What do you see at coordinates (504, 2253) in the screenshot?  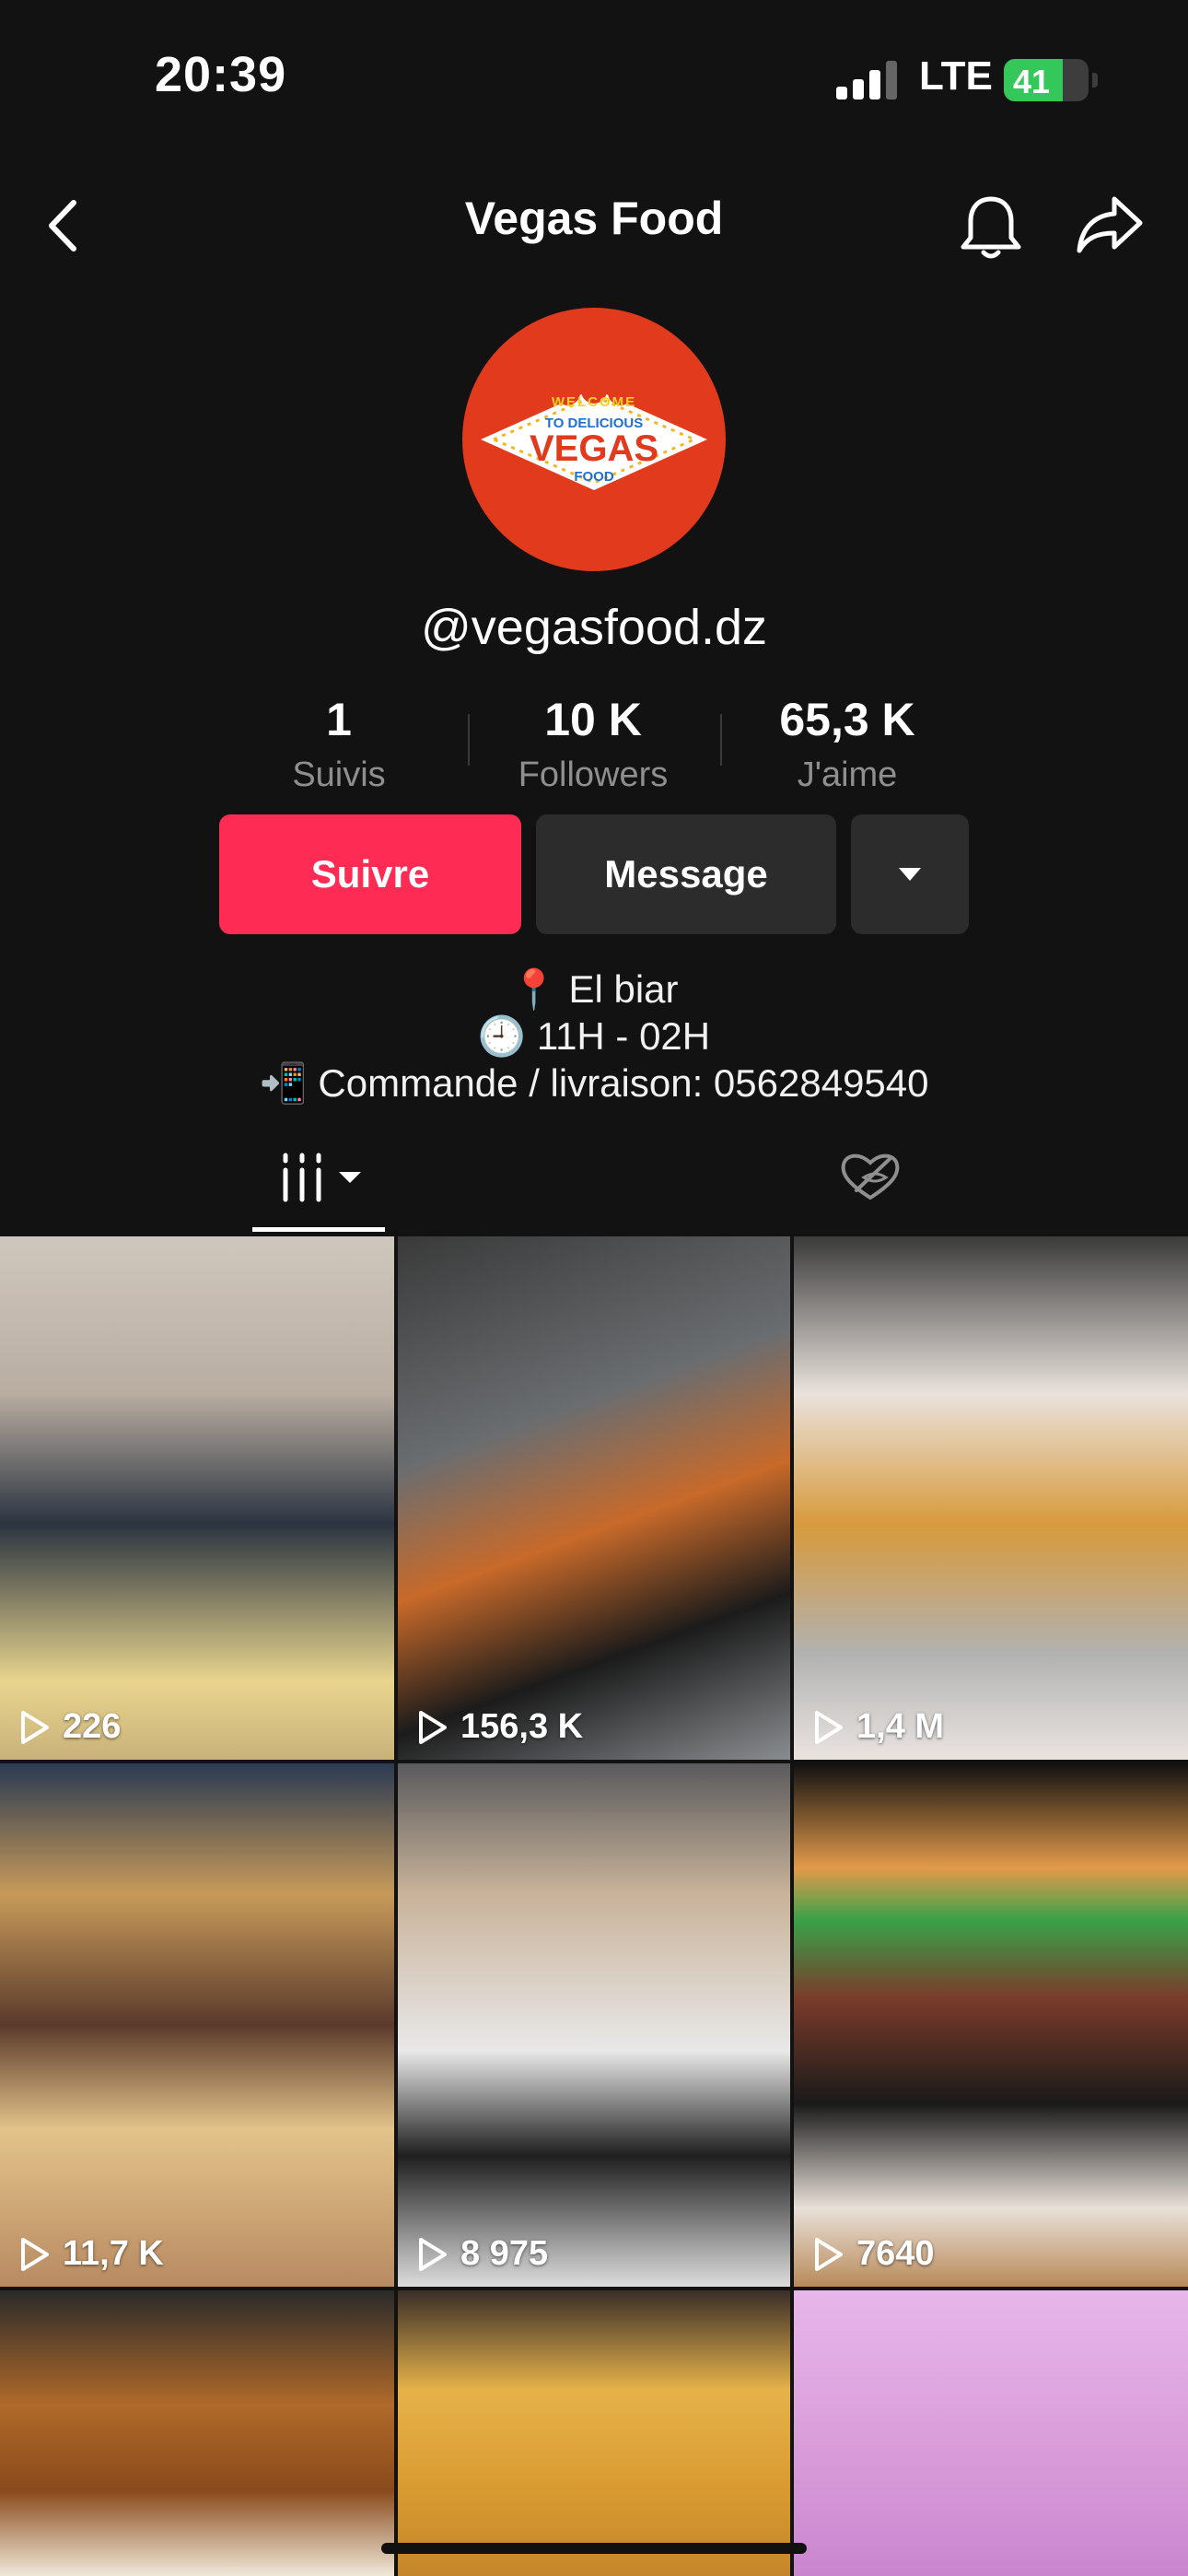 I see `view-count-text: 8 975` at bounding box center [504, 2253].